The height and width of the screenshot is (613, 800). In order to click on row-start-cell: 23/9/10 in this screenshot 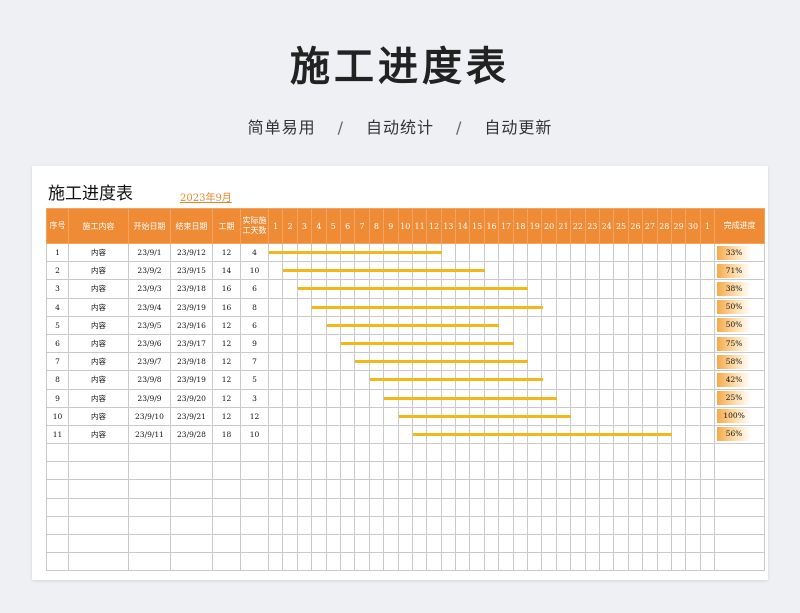, I will do `click(149, 416)`.